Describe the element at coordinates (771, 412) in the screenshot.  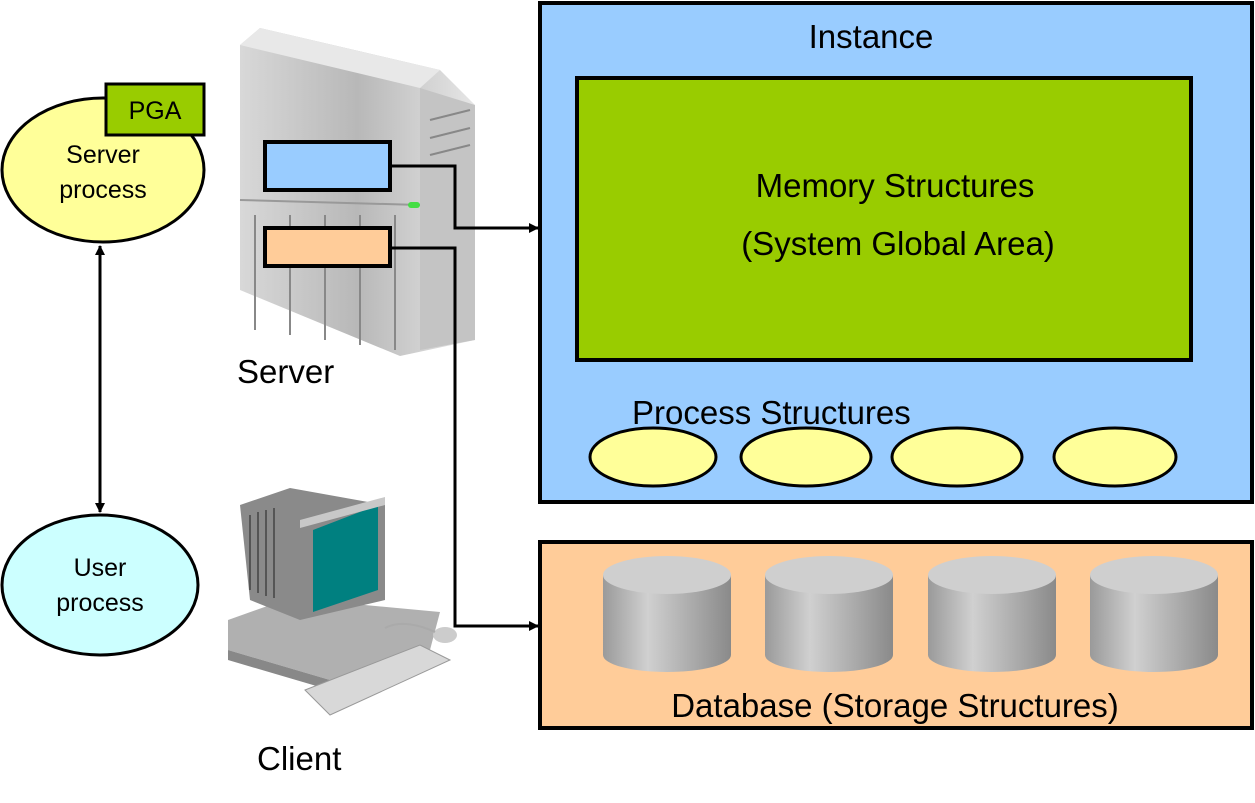
I see `process-structures-label: Process Structures` at that location.